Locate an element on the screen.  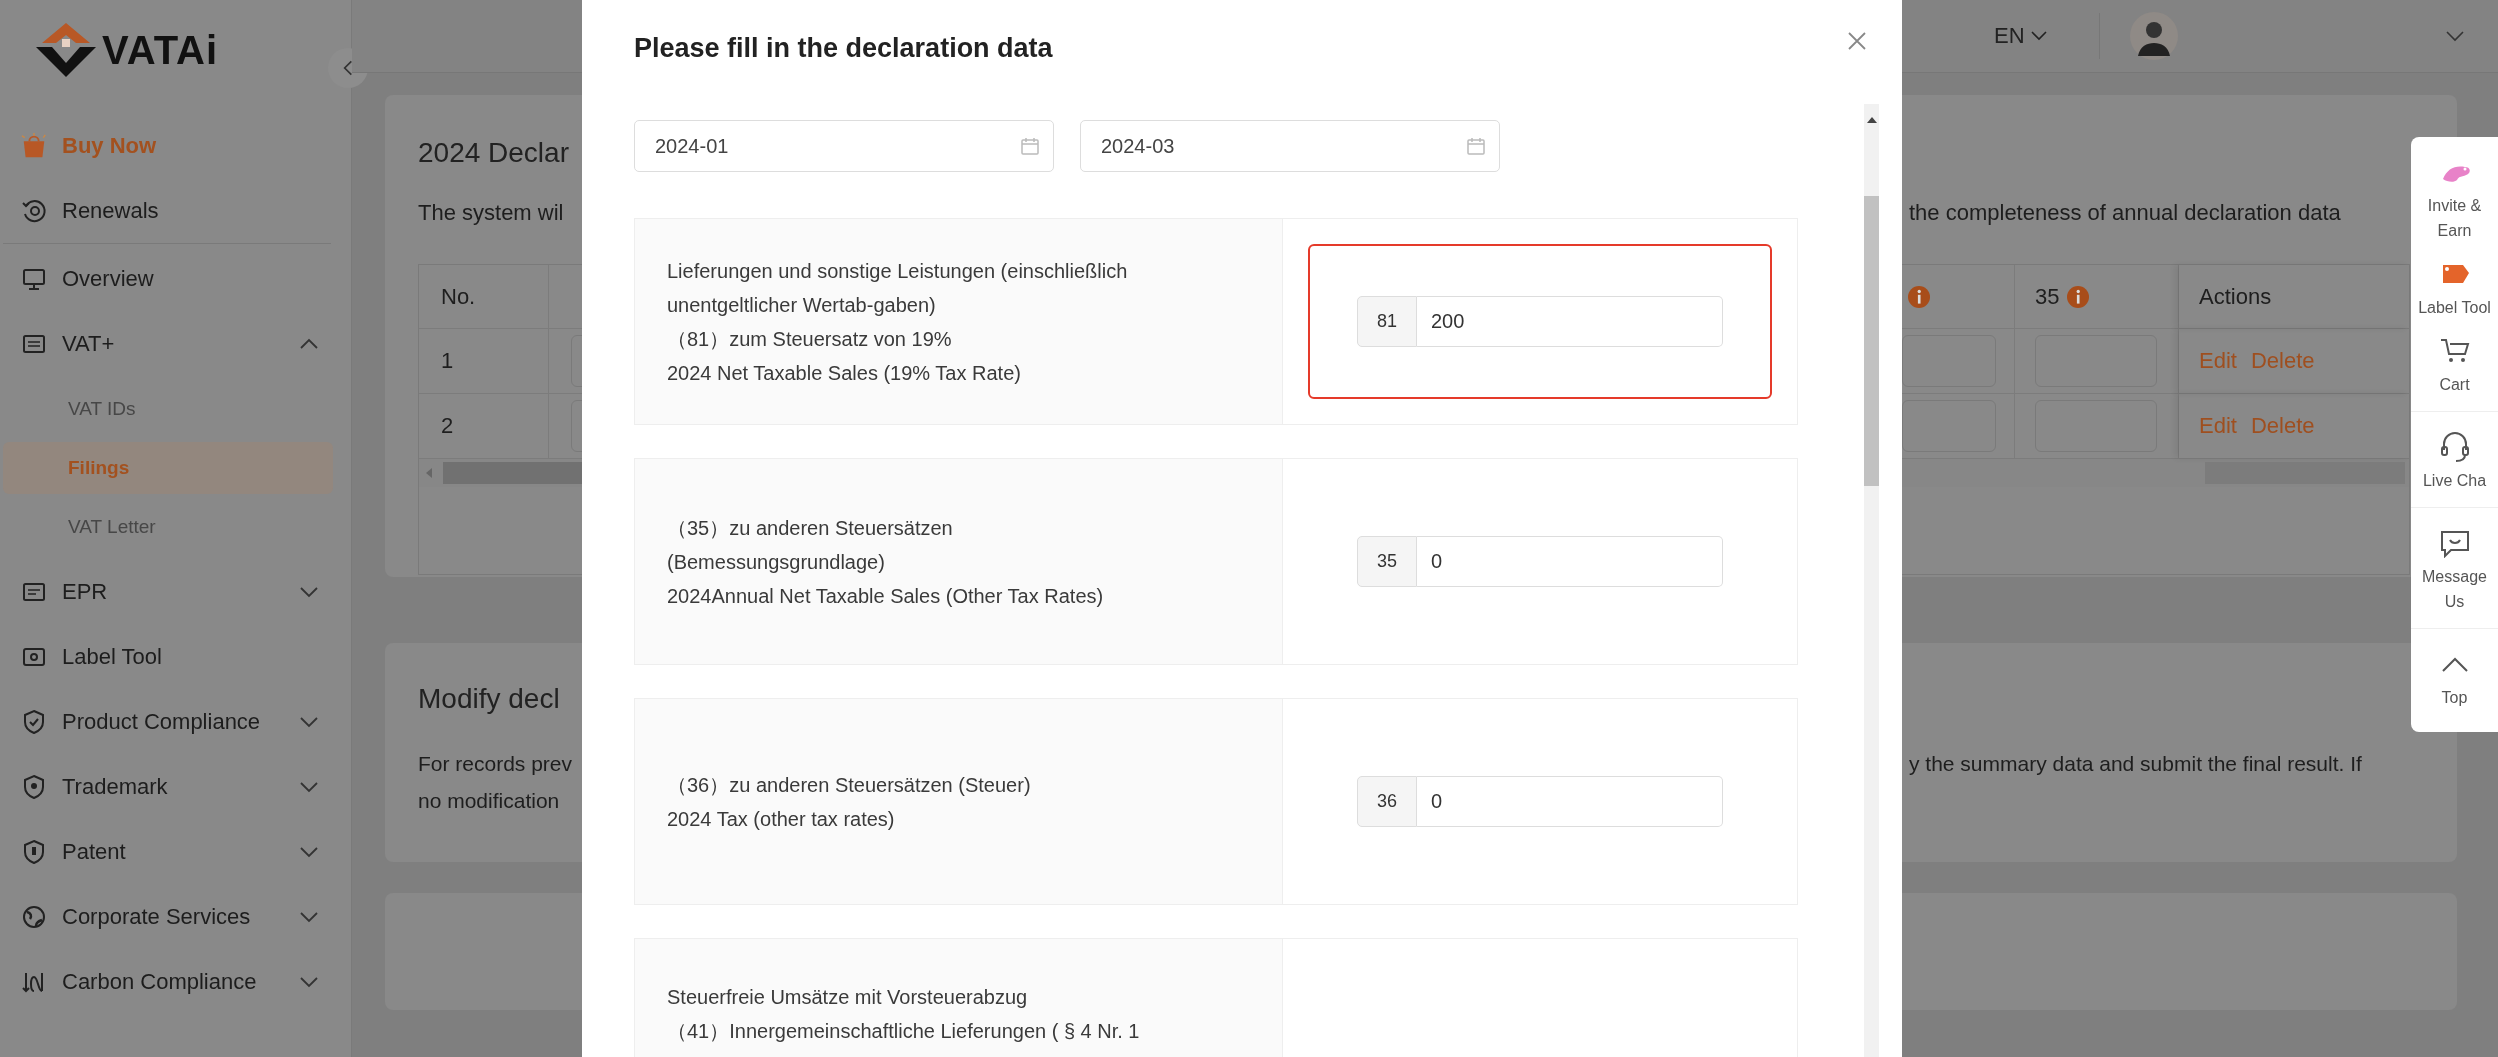
vertical-scrollbar is located at coordinates (1871, 580).